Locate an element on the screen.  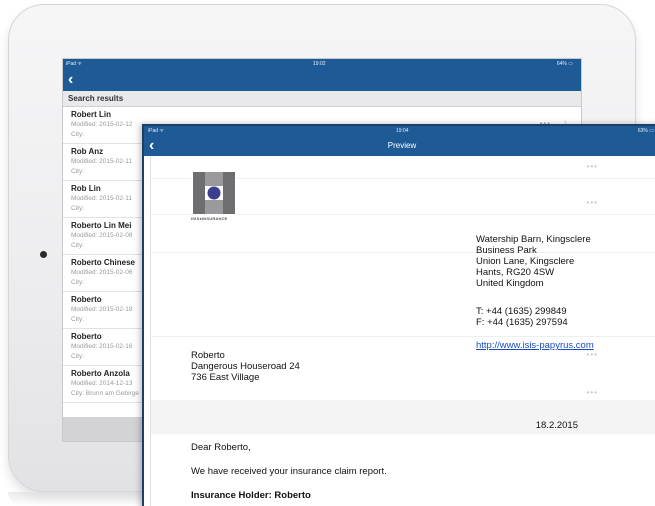
status-time: 19:04 is located at coordinates (402, 131).